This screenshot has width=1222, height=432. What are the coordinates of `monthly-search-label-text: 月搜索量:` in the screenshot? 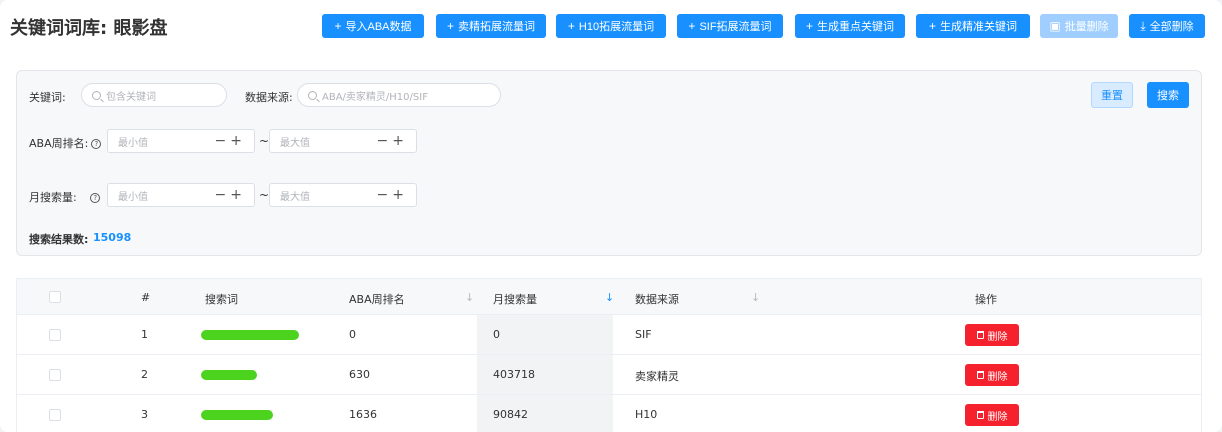 It's located at (53, 197).